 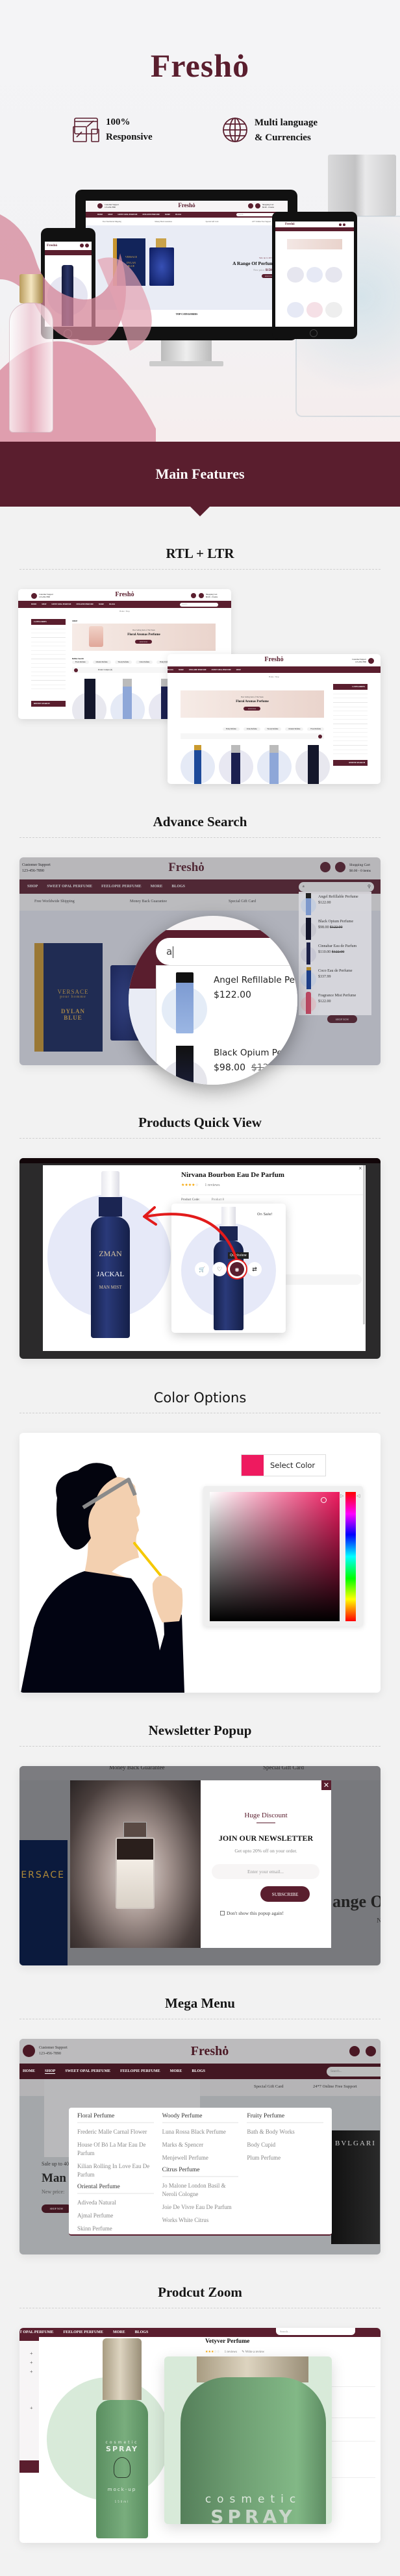 What do you see at coordinates (231, 729) in the screenshot?
I see `chip: Fruity Perfume` at bounding box center [231, 729].